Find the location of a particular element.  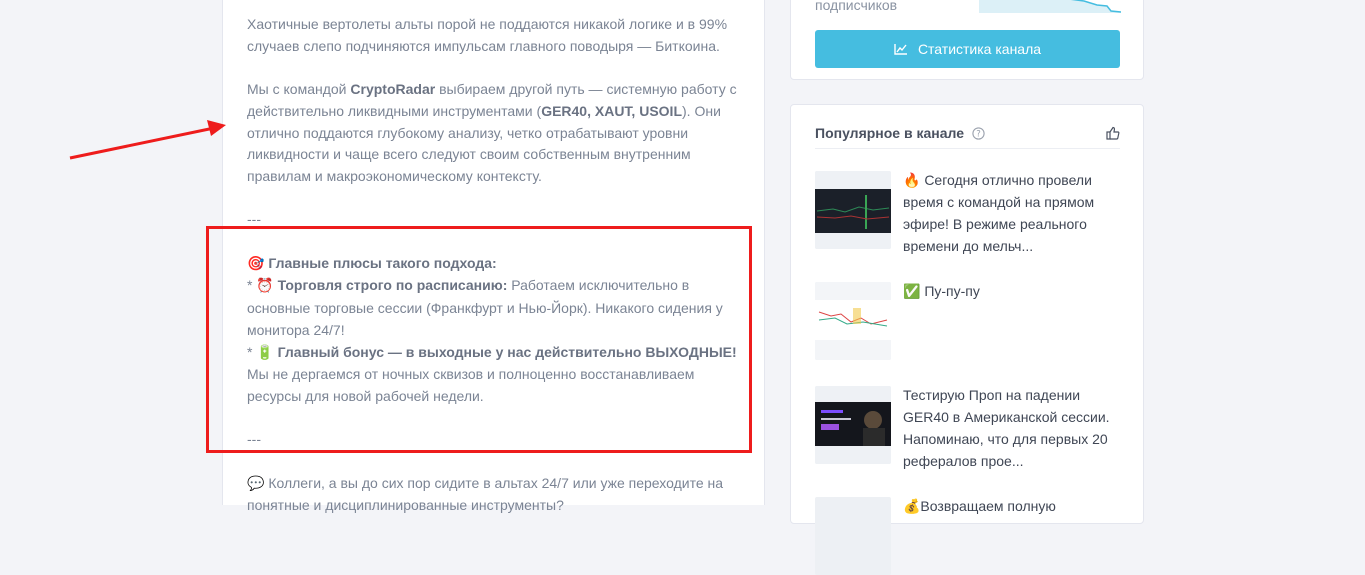

channel-stats-button-label: Статистика канала is located at coordinates (979, 49).